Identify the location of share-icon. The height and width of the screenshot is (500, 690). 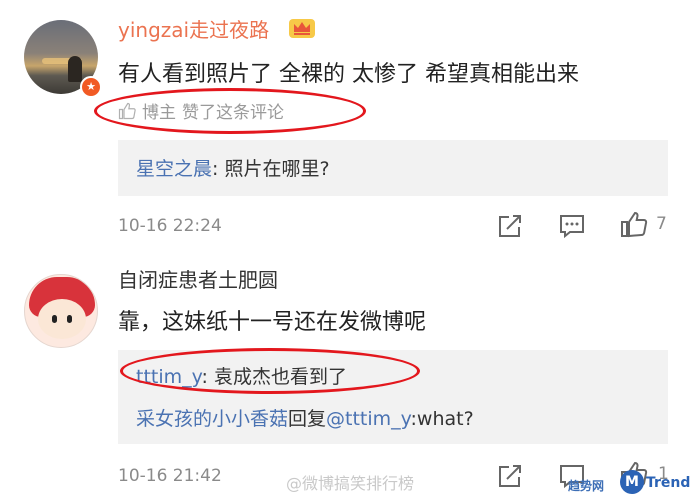
(510, 476).